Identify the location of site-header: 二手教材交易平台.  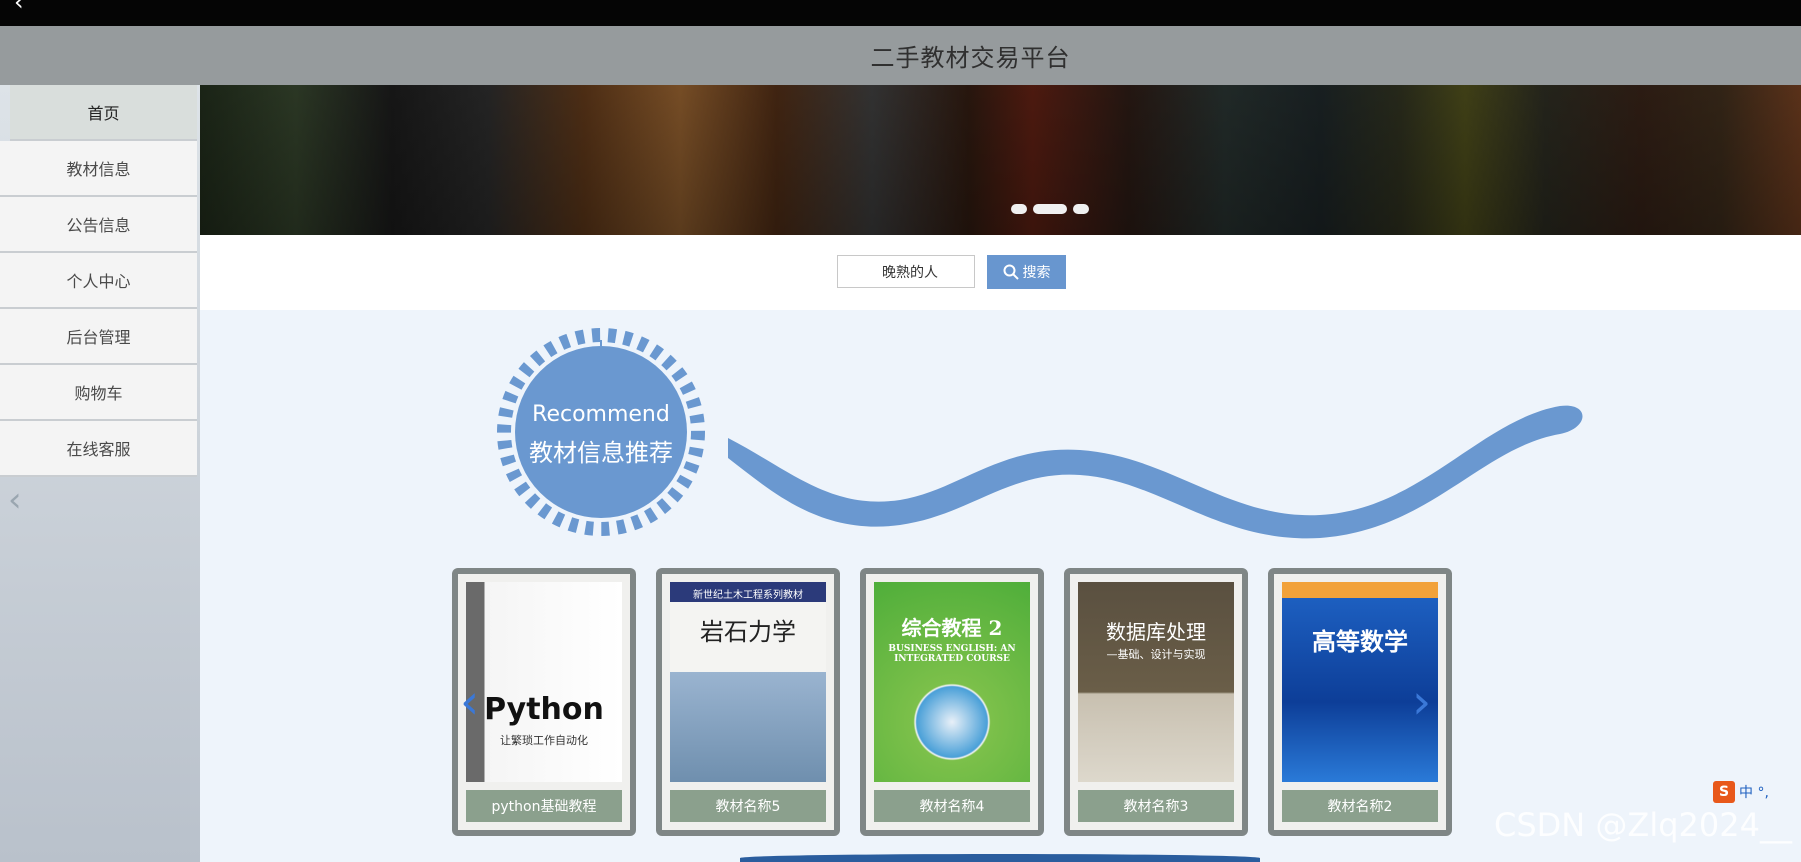
(900, 55).